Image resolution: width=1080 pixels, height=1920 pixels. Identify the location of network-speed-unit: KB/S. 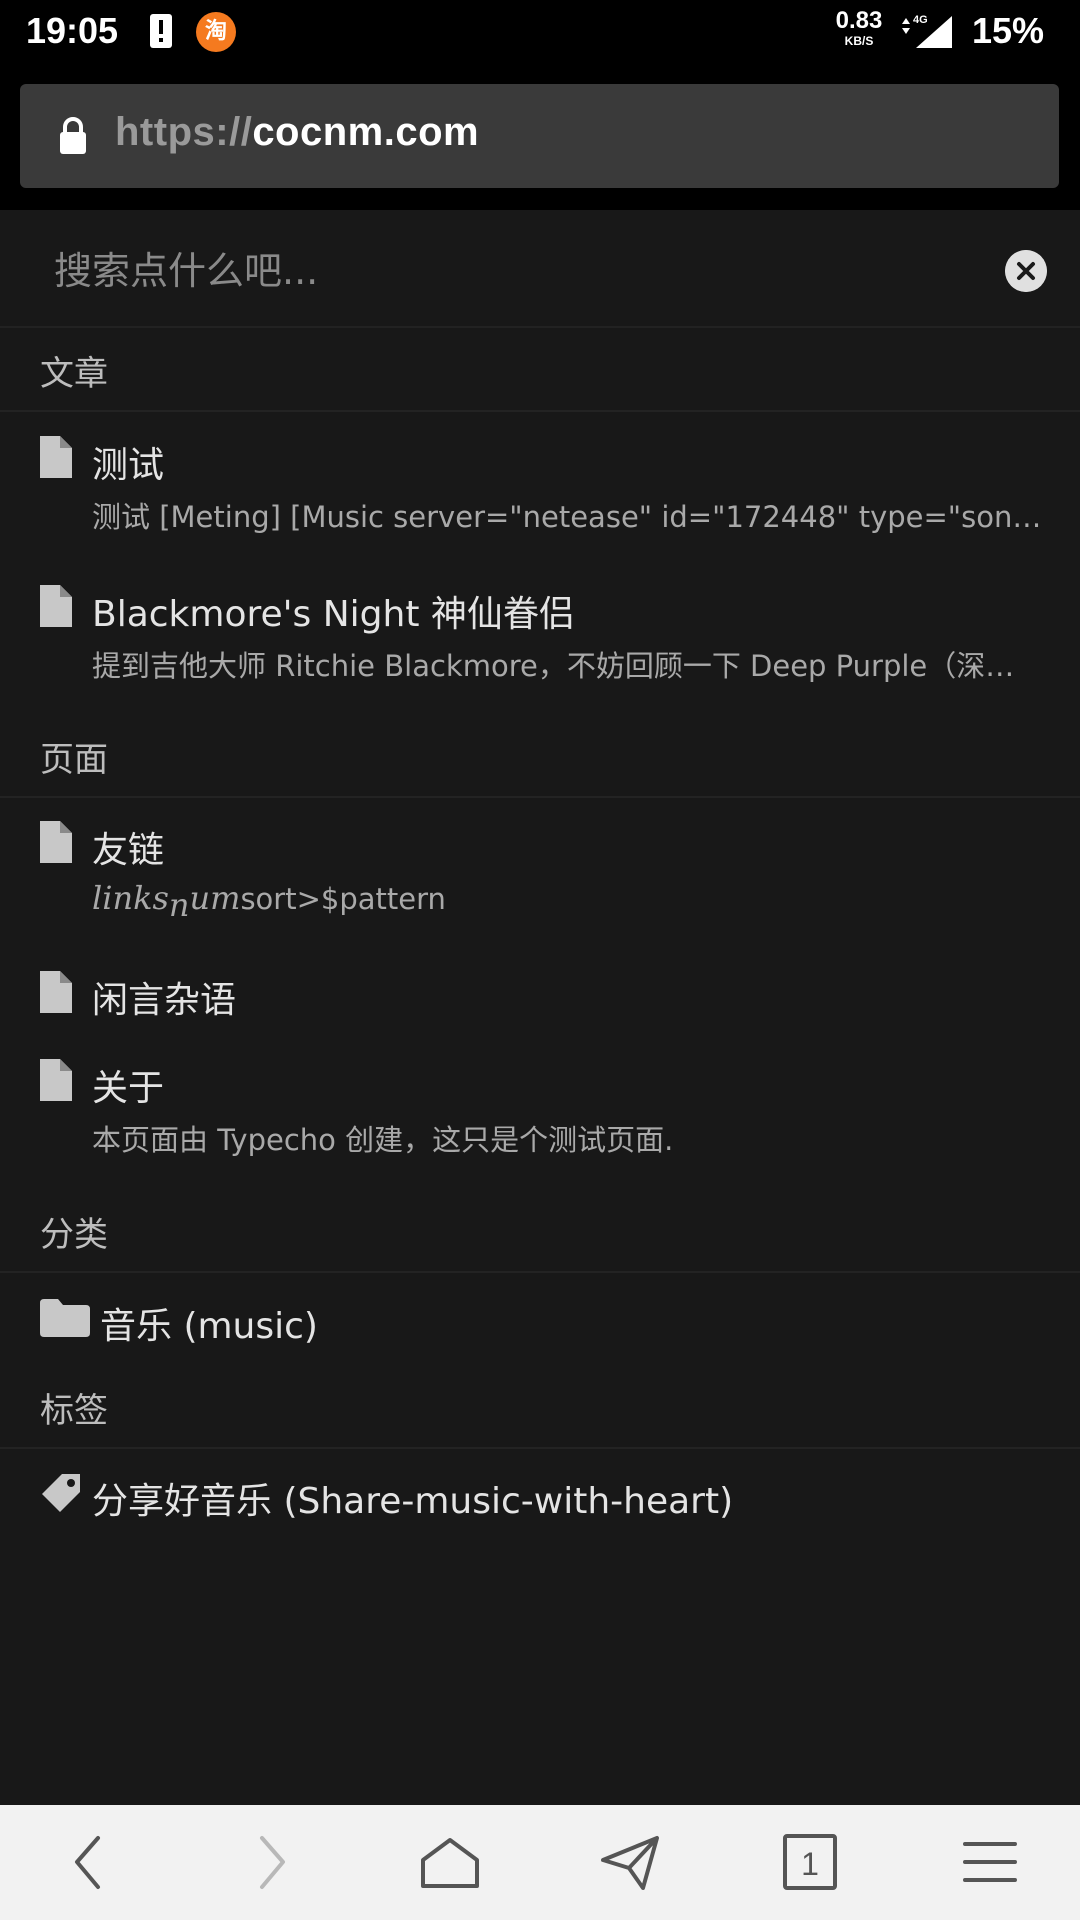
(859, 41).